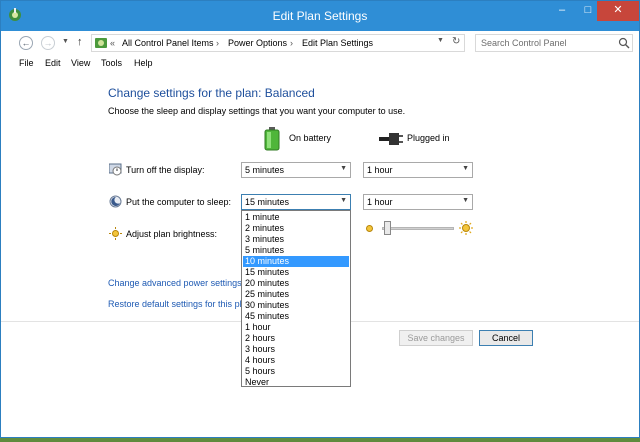  What do you see at coordinates (296, 360) in the screenshot?
I see `dropdown-option: 4 hours` at bounding box center [296, 360].